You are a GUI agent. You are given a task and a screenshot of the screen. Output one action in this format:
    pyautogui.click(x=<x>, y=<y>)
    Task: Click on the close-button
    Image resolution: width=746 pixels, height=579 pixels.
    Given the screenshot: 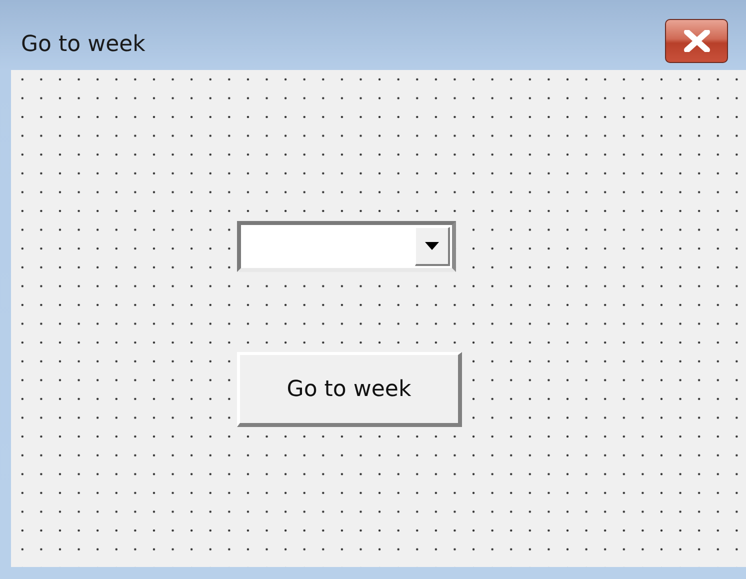 What is the action you would take?
    pyautogui.click(x=696, y=41)
    